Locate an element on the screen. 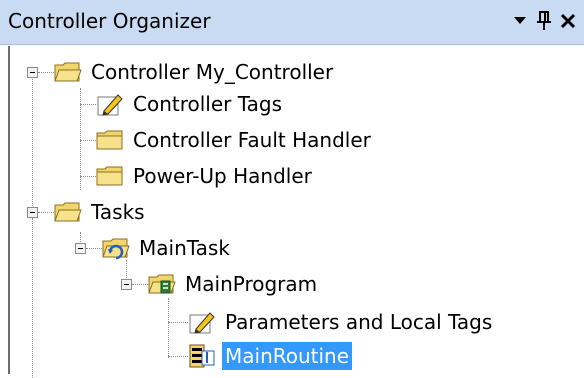 This screenshot has height=378, width=584. tree-item-parameters-local-tags: Parameters and Local Tags is located at coordinates (341, 322).